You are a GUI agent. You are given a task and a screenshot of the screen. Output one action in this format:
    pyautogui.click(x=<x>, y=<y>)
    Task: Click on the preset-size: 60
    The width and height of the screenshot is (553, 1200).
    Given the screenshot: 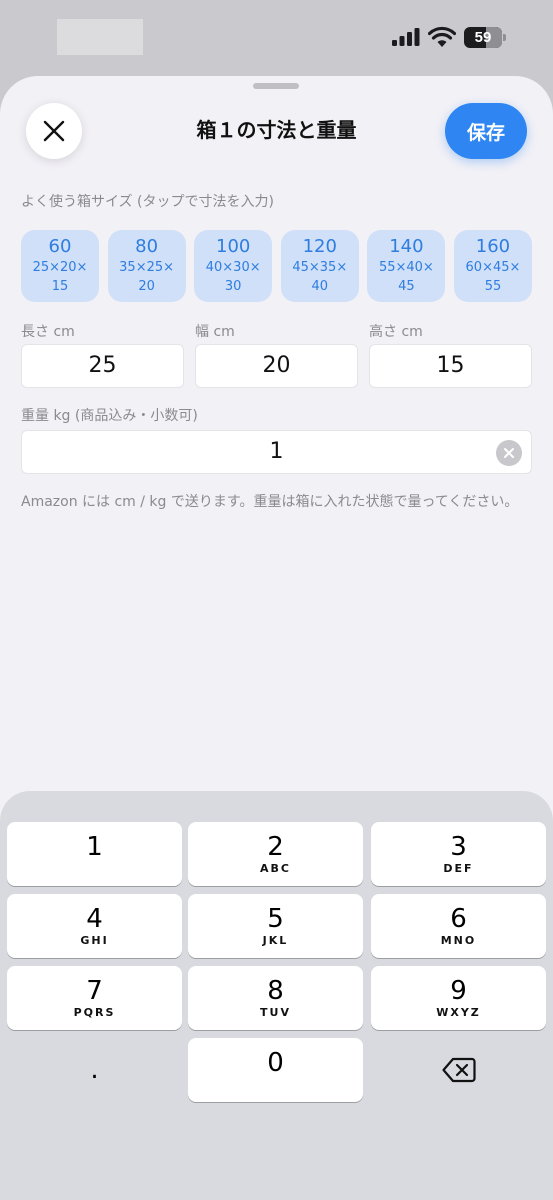 What is the action you would take?
    pyautogui.click(x=60, y=246)
    